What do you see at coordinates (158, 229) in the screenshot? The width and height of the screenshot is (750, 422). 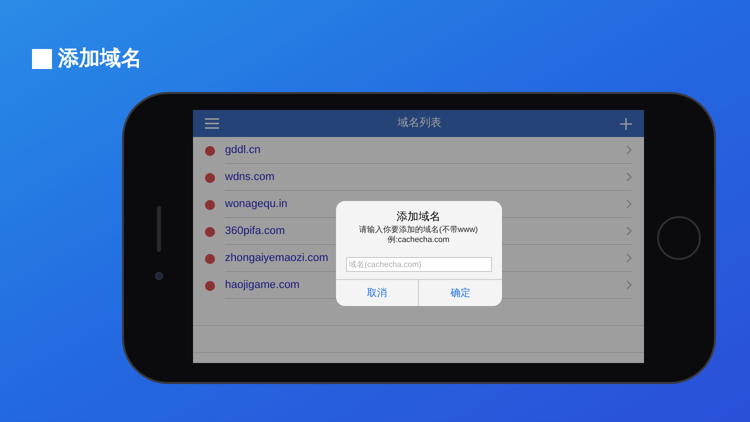 I see `speaker-icon` at bounding box center [158, 229].